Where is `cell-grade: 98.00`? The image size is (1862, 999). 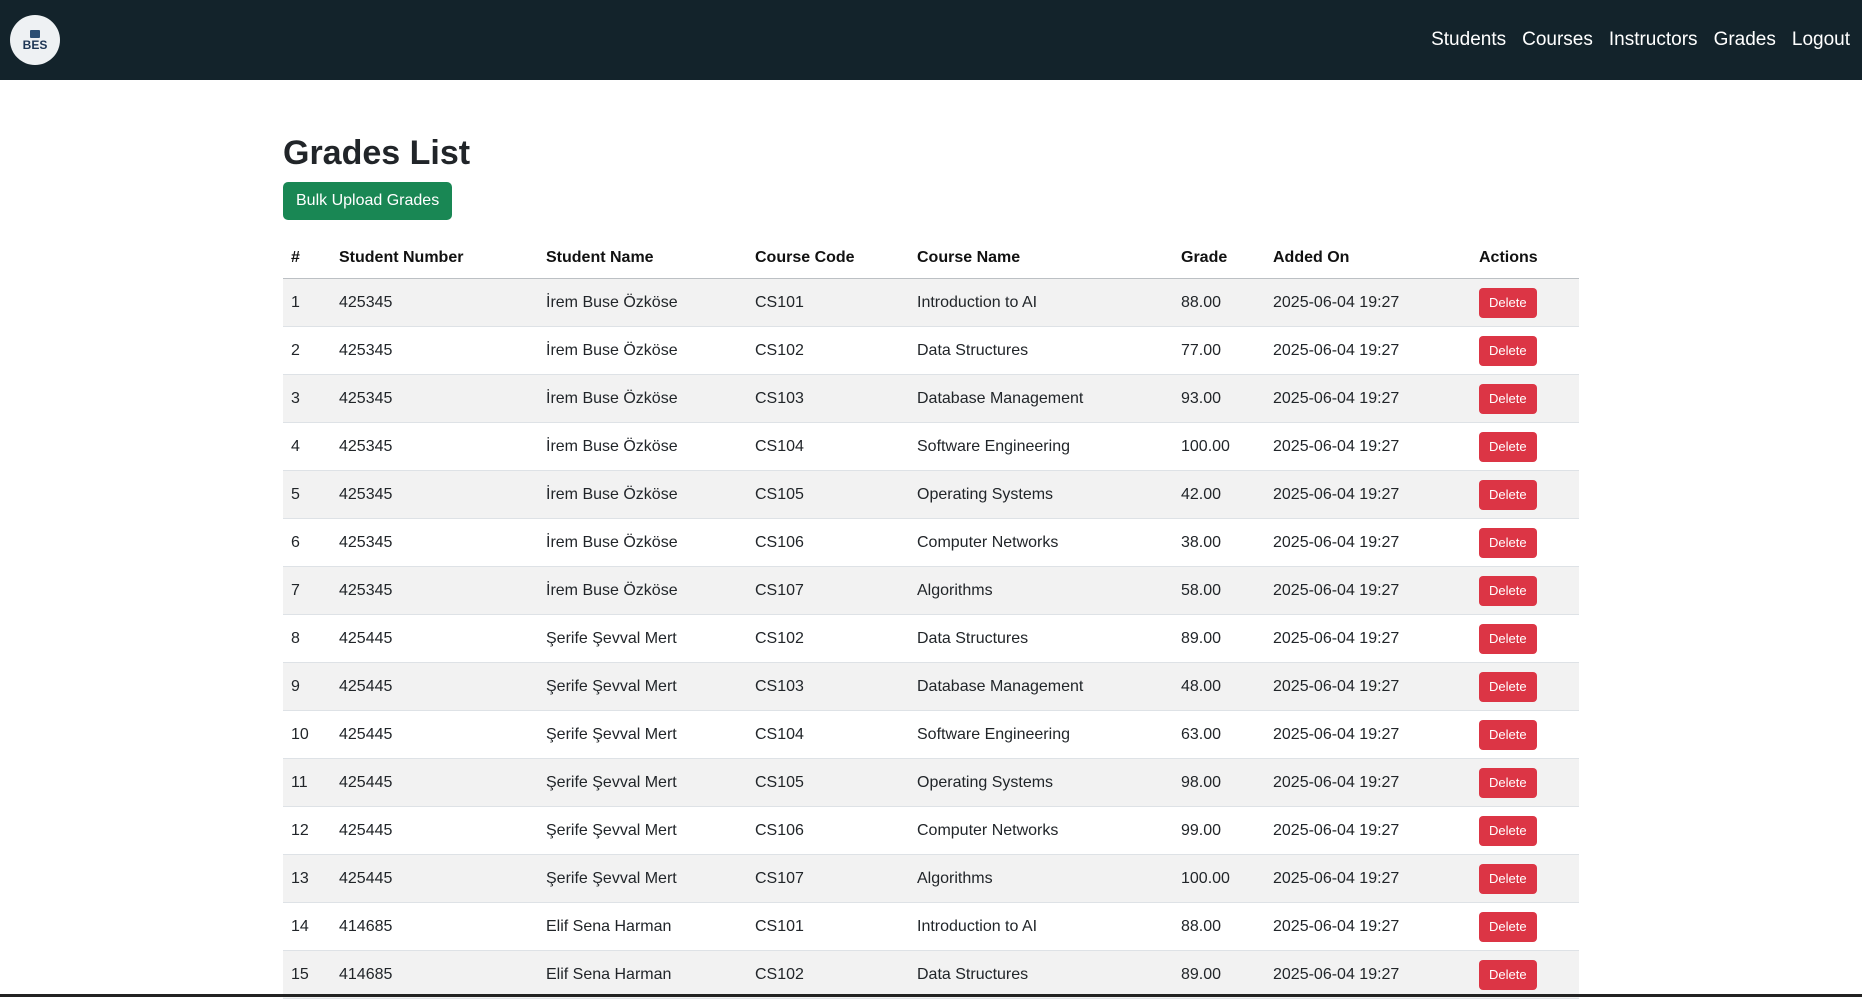 cell-grade: 98.00 is located at coordinates (1219, 782).